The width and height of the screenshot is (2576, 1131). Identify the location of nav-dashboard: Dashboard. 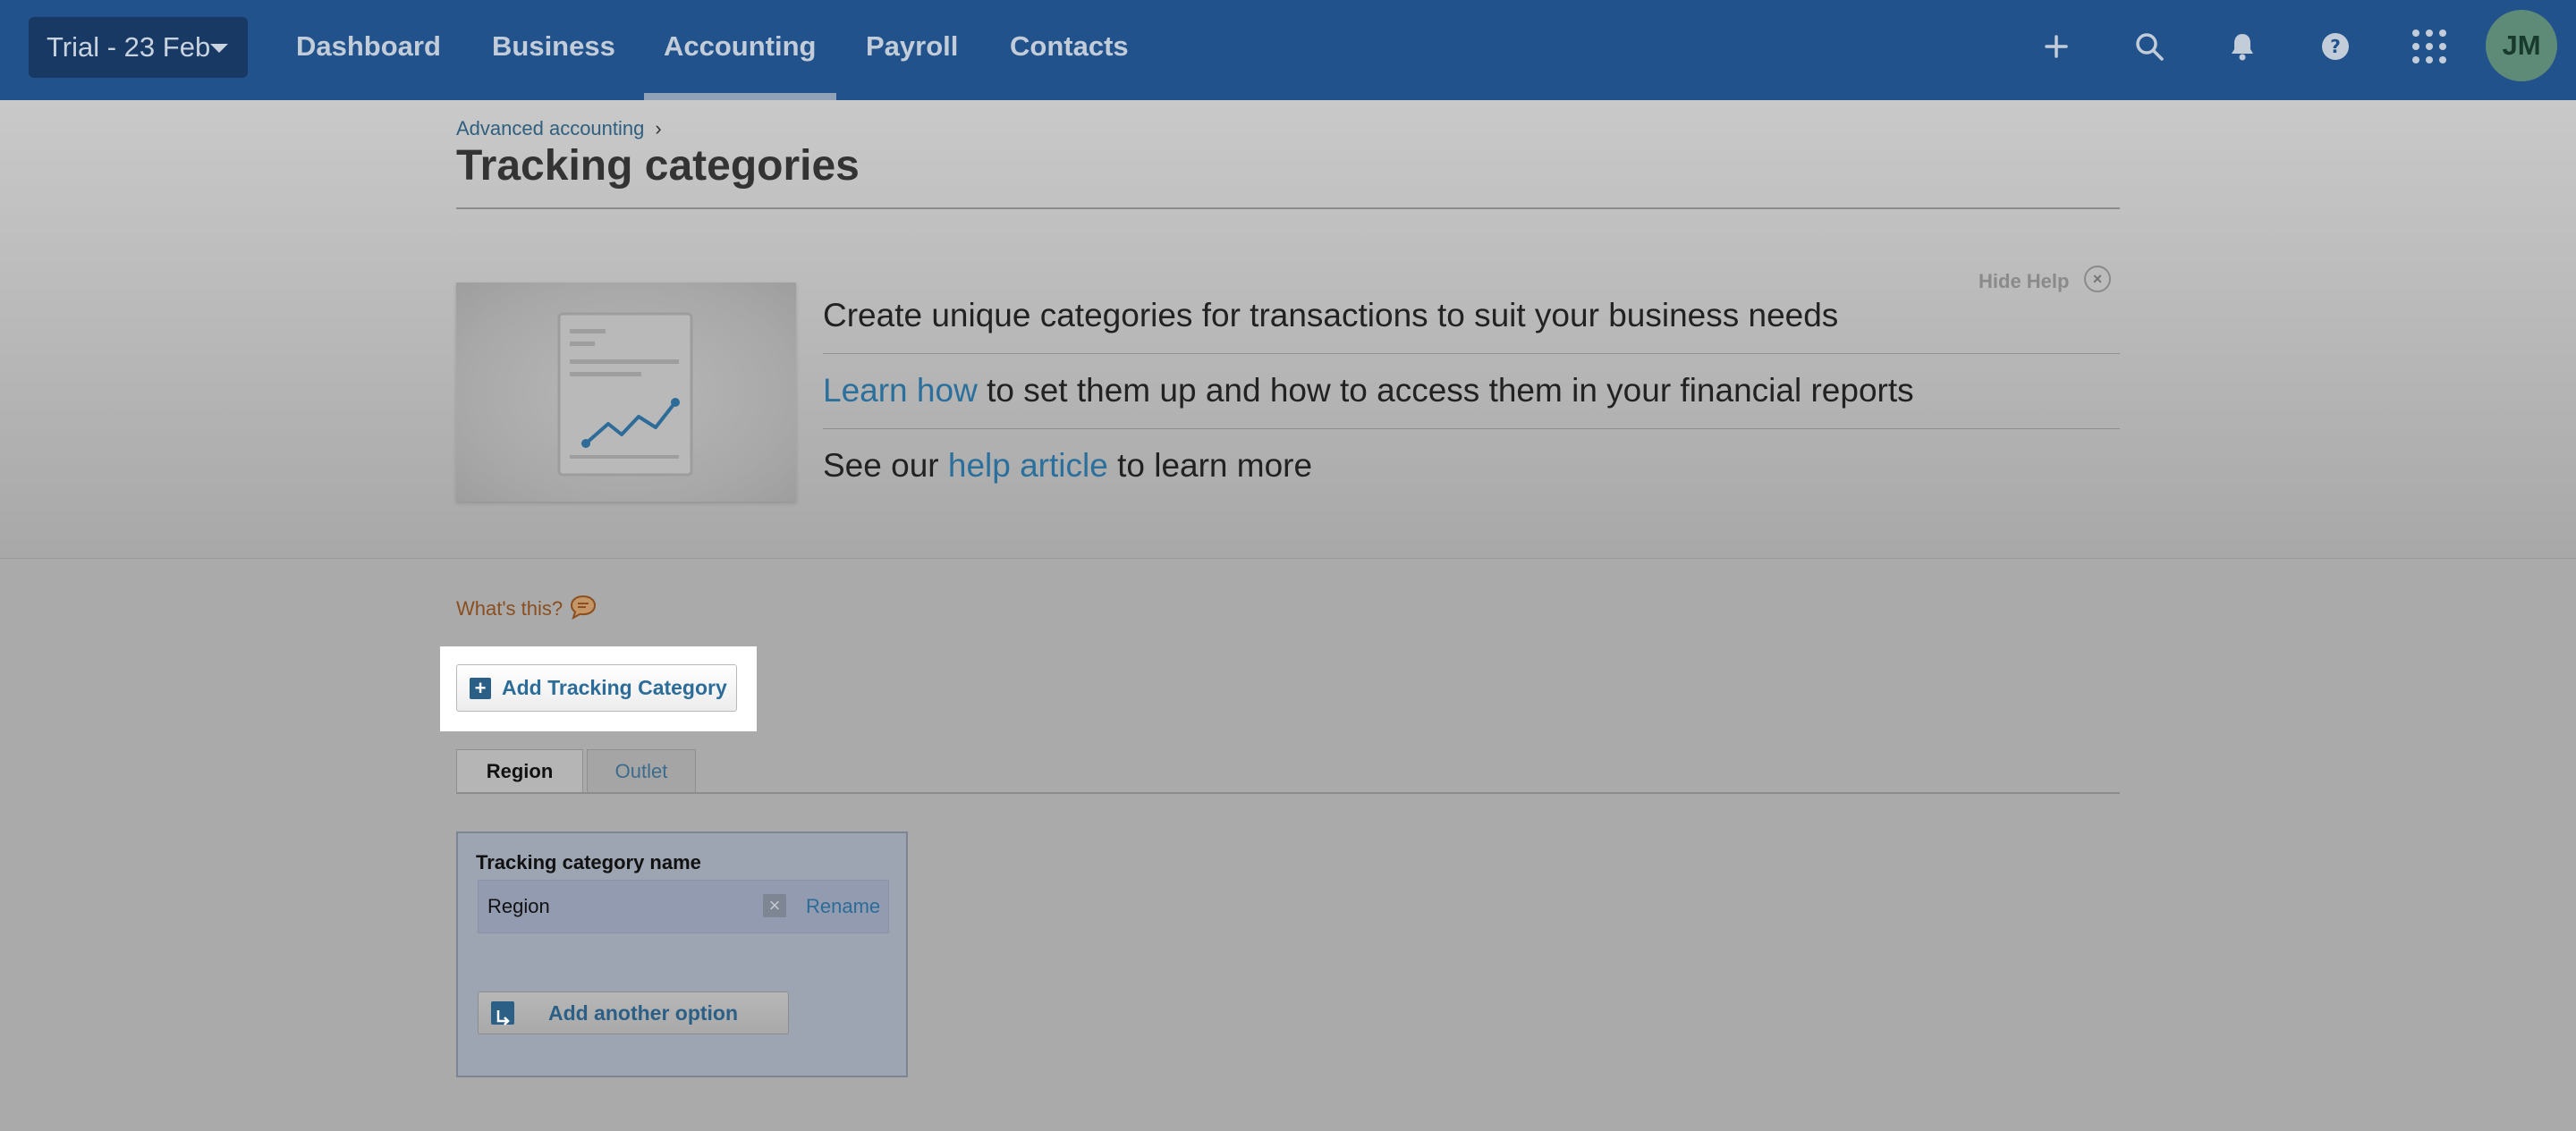
(368, 50).